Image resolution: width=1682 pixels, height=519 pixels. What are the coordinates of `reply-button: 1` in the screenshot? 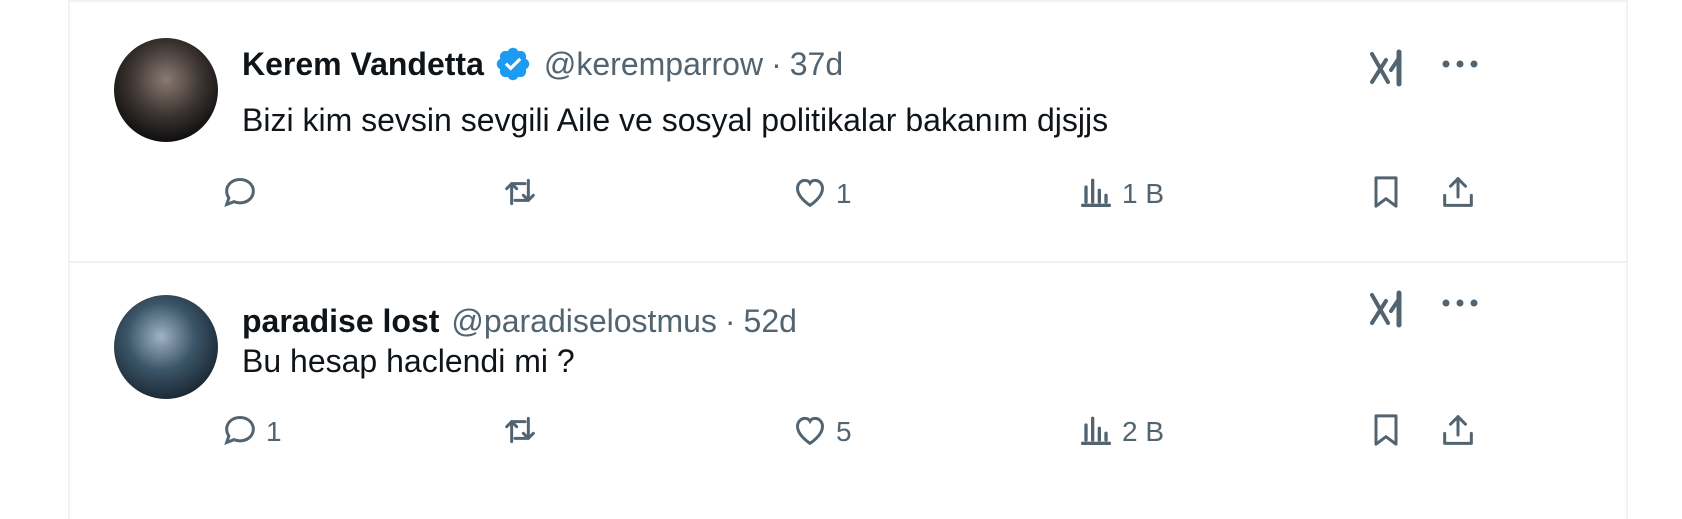 It's located at (251, 432).